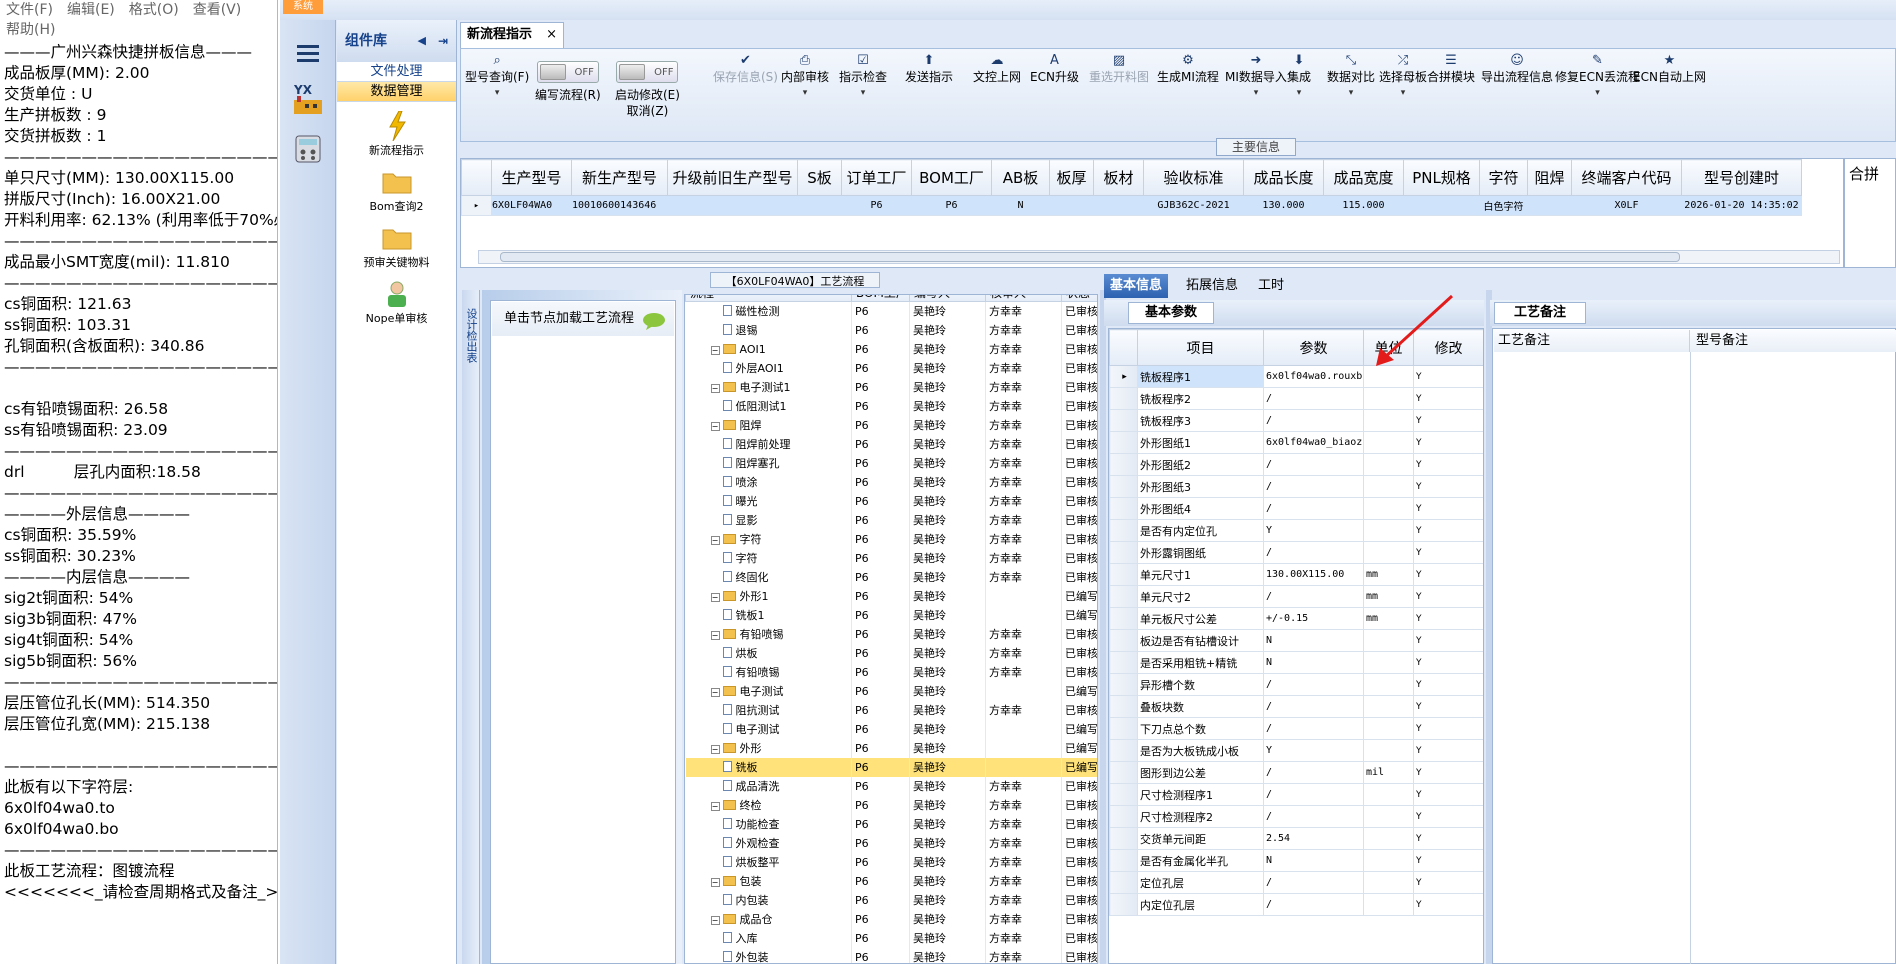 The image size is (1896, 964). I want to click on table-cell: 交货单元间距, so click(1200, 838).